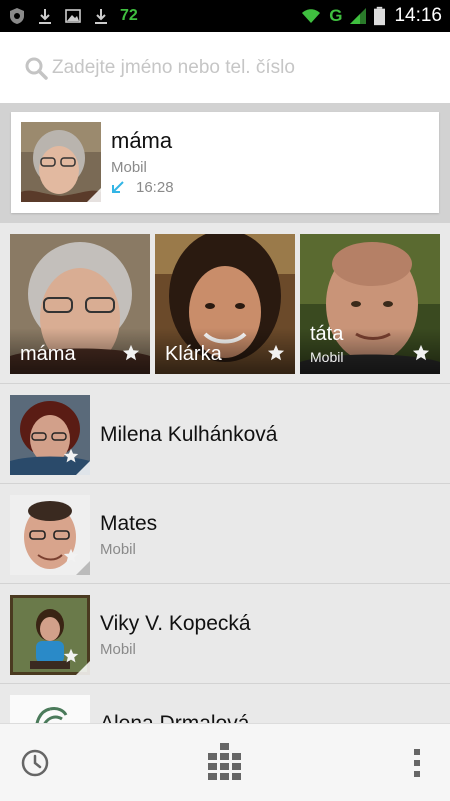 The width and height of the screenshot is (450, 801). What do you see at coordinates (118, 187) in the screenshot?
I see `incoming-call-icon` at bounding box center [118, 187].